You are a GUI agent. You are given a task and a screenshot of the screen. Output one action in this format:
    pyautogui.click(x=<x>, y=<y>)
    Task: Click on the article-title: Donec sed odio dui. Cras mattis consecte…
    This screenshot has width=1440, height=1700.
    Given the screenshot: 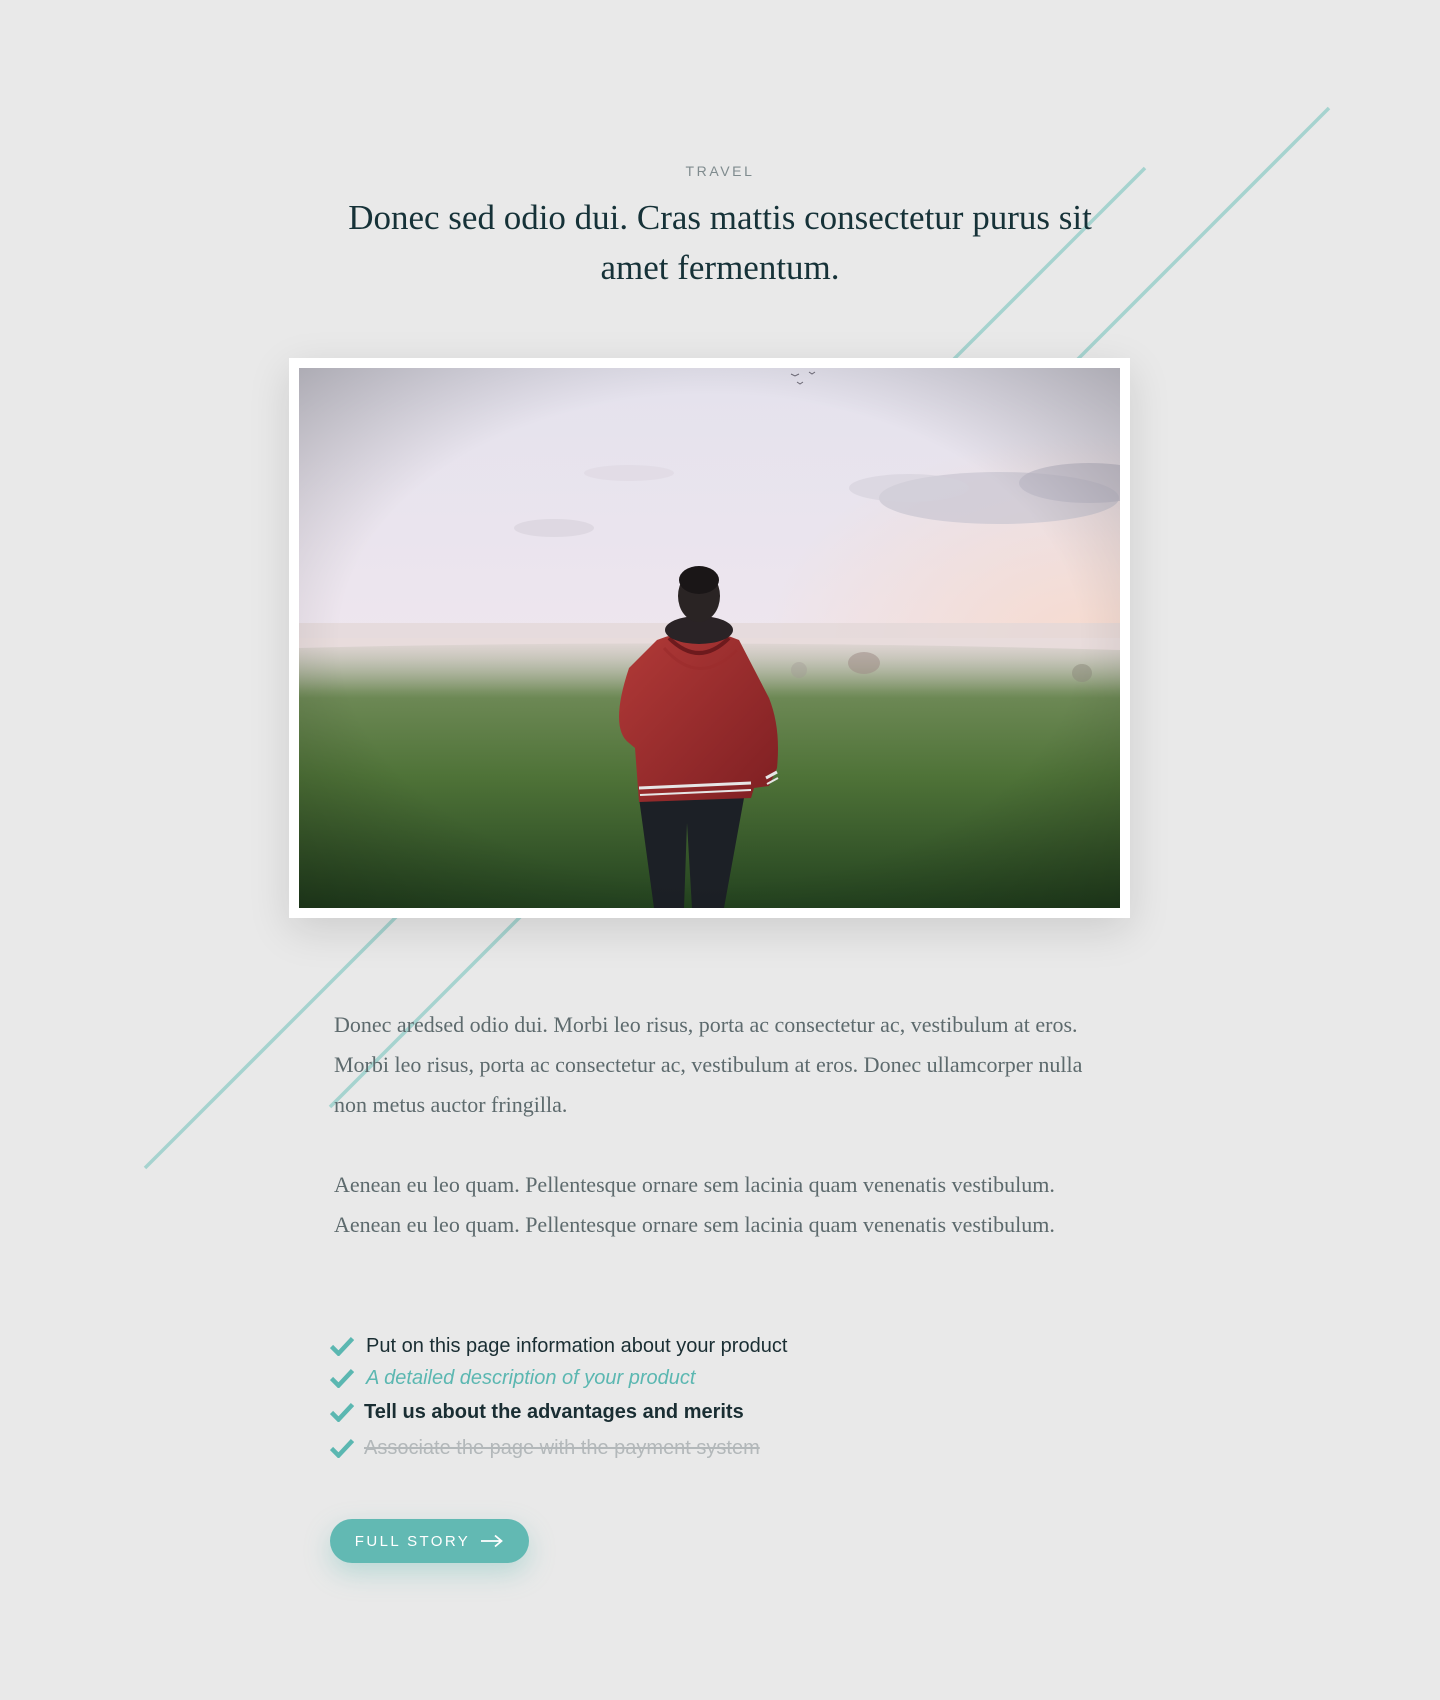 What is the action you would take?
    pyautogui.click(x=720, y=242)
    